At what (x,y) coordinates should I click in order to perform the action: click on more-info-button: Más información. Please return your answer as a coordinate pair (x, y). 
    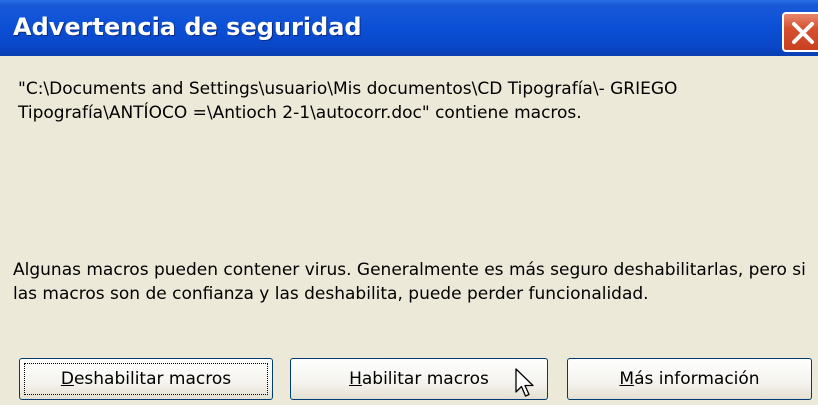
    Looking at the image, I should click on (689, 379).